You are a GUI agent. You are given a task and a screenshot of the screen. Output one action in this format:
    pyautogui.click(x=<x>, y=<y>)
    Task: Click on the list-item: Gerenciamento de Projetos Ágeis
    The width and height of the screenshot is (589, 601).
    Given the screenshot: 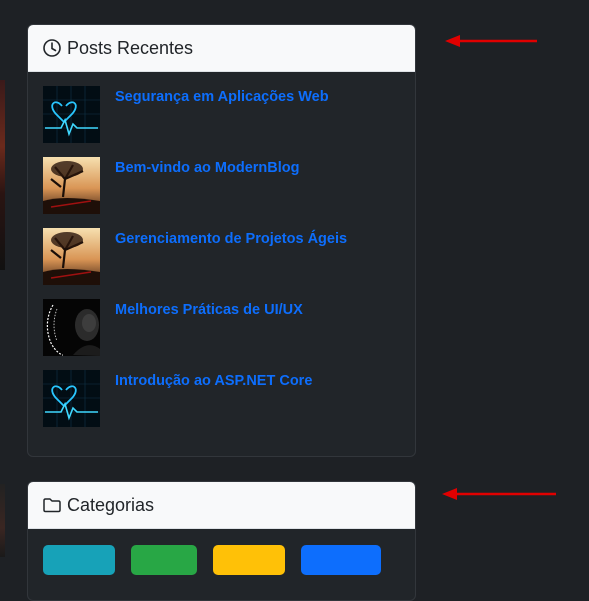 What is the action you would take?
    pyautogui.click(x=221, y=256)
    